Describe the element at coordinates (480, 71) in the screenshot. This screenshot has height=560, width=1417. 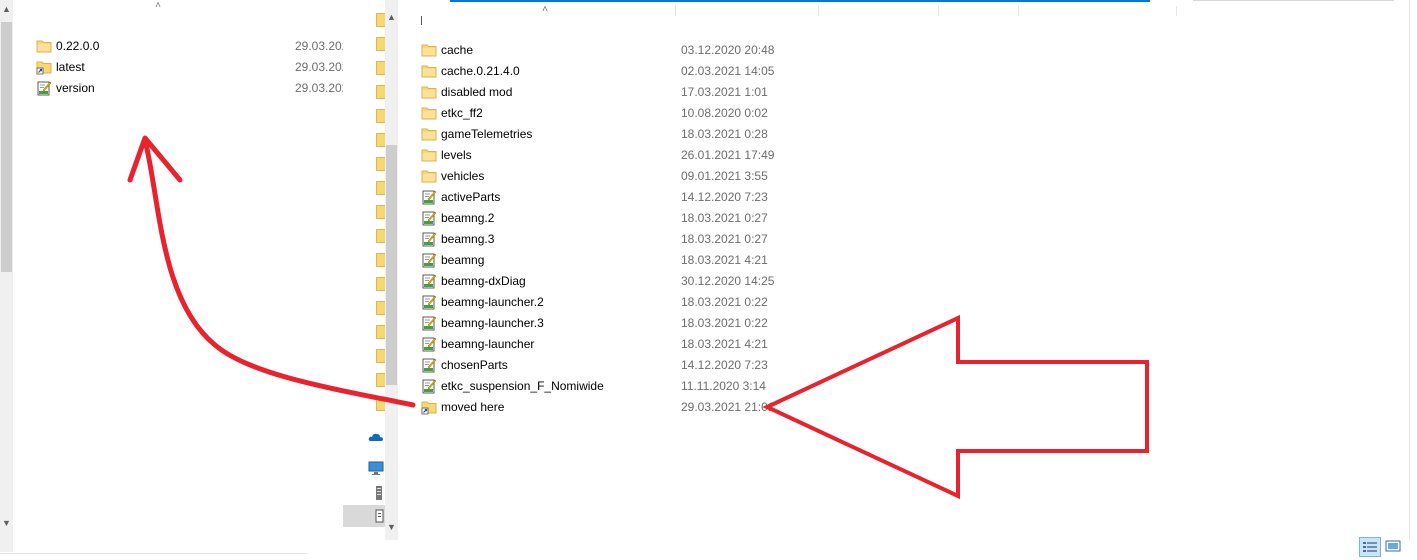
I see `file-name: cache.0.21.4.0` at that location.